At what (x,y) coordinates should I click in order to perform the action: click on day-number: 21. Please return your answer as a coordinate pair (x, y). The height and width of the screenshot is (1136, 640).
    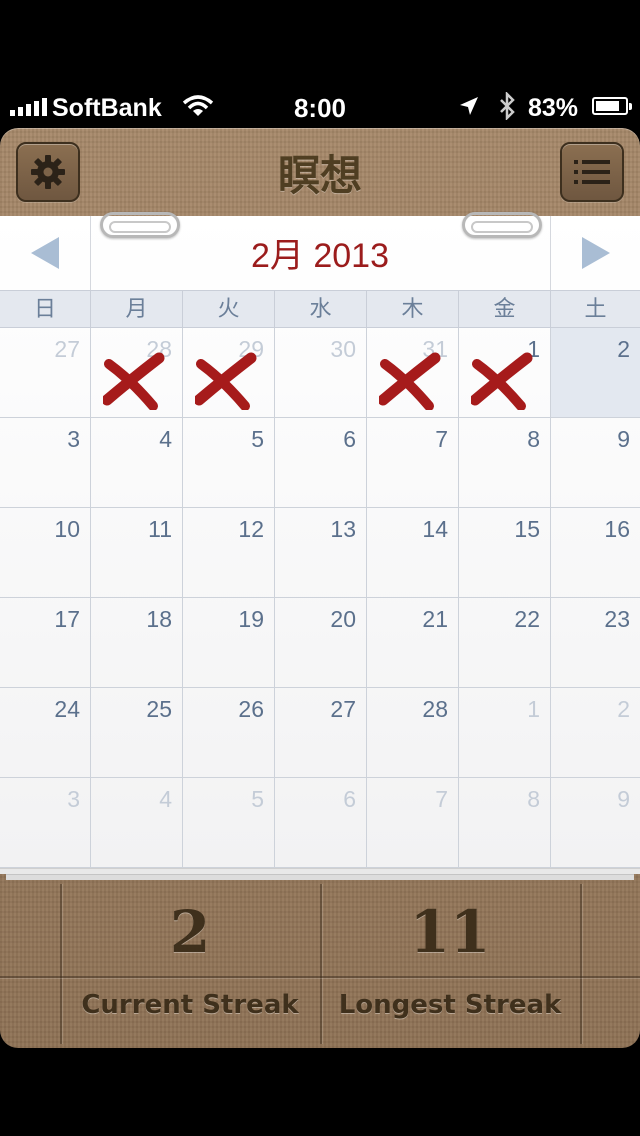
    Looking at the image, I should click on (435, 619).